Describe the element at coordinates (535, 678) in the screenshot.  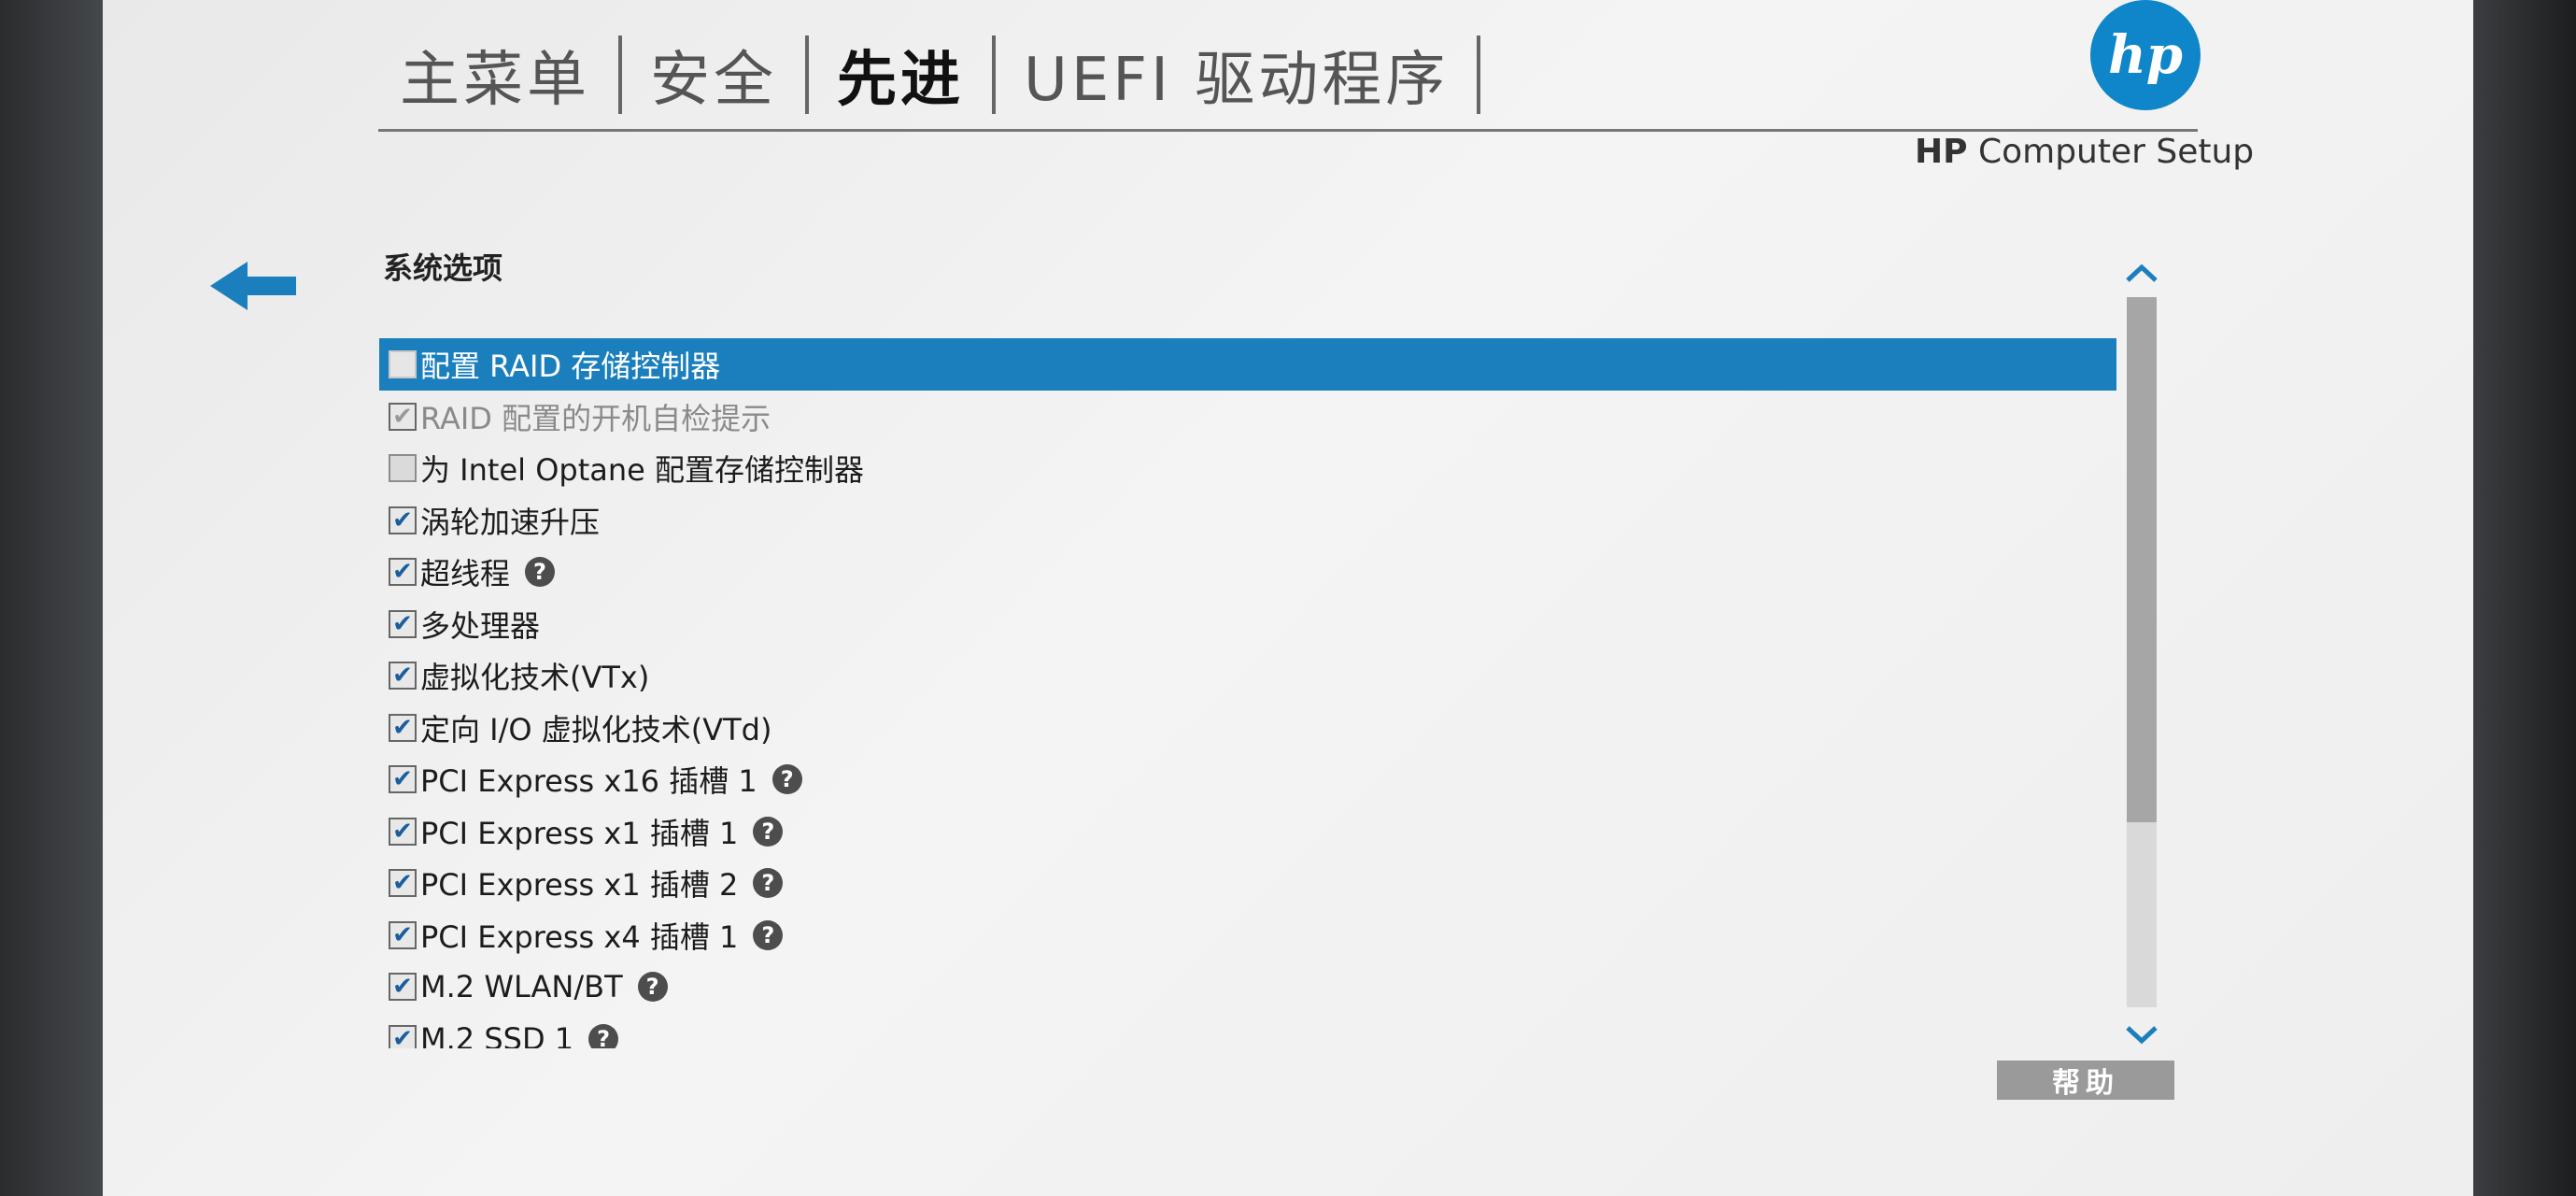
I see `option-label: 虚拟化技术(VTx)` at that location.